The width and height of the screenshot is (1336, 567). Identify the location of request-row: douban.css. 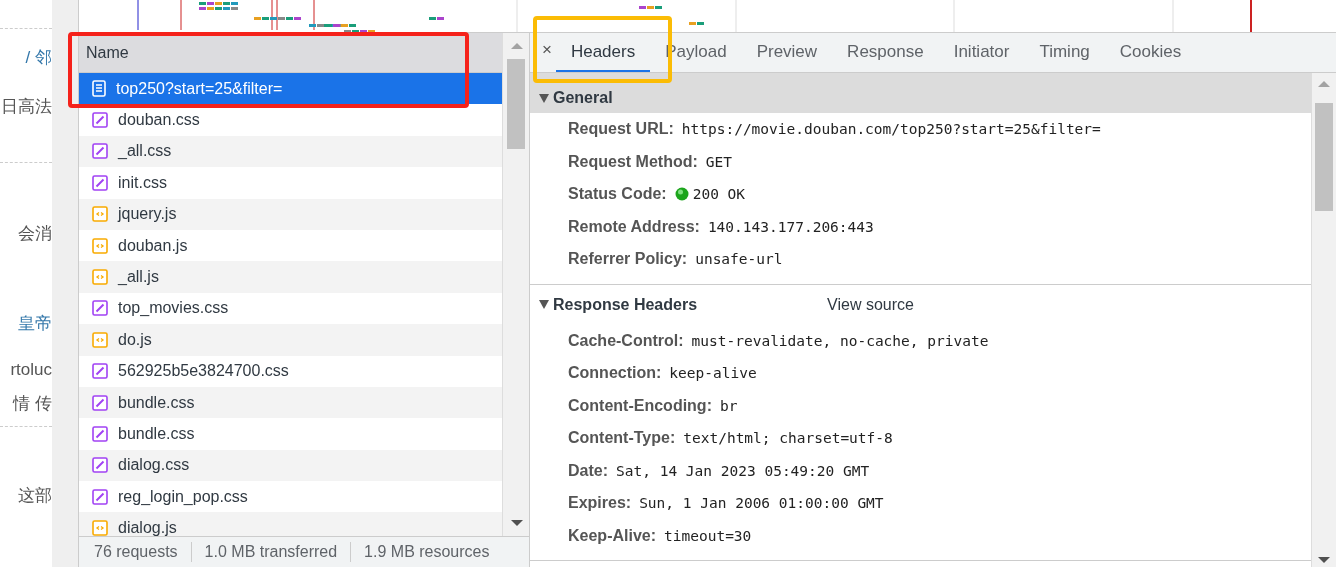
(290, 120).